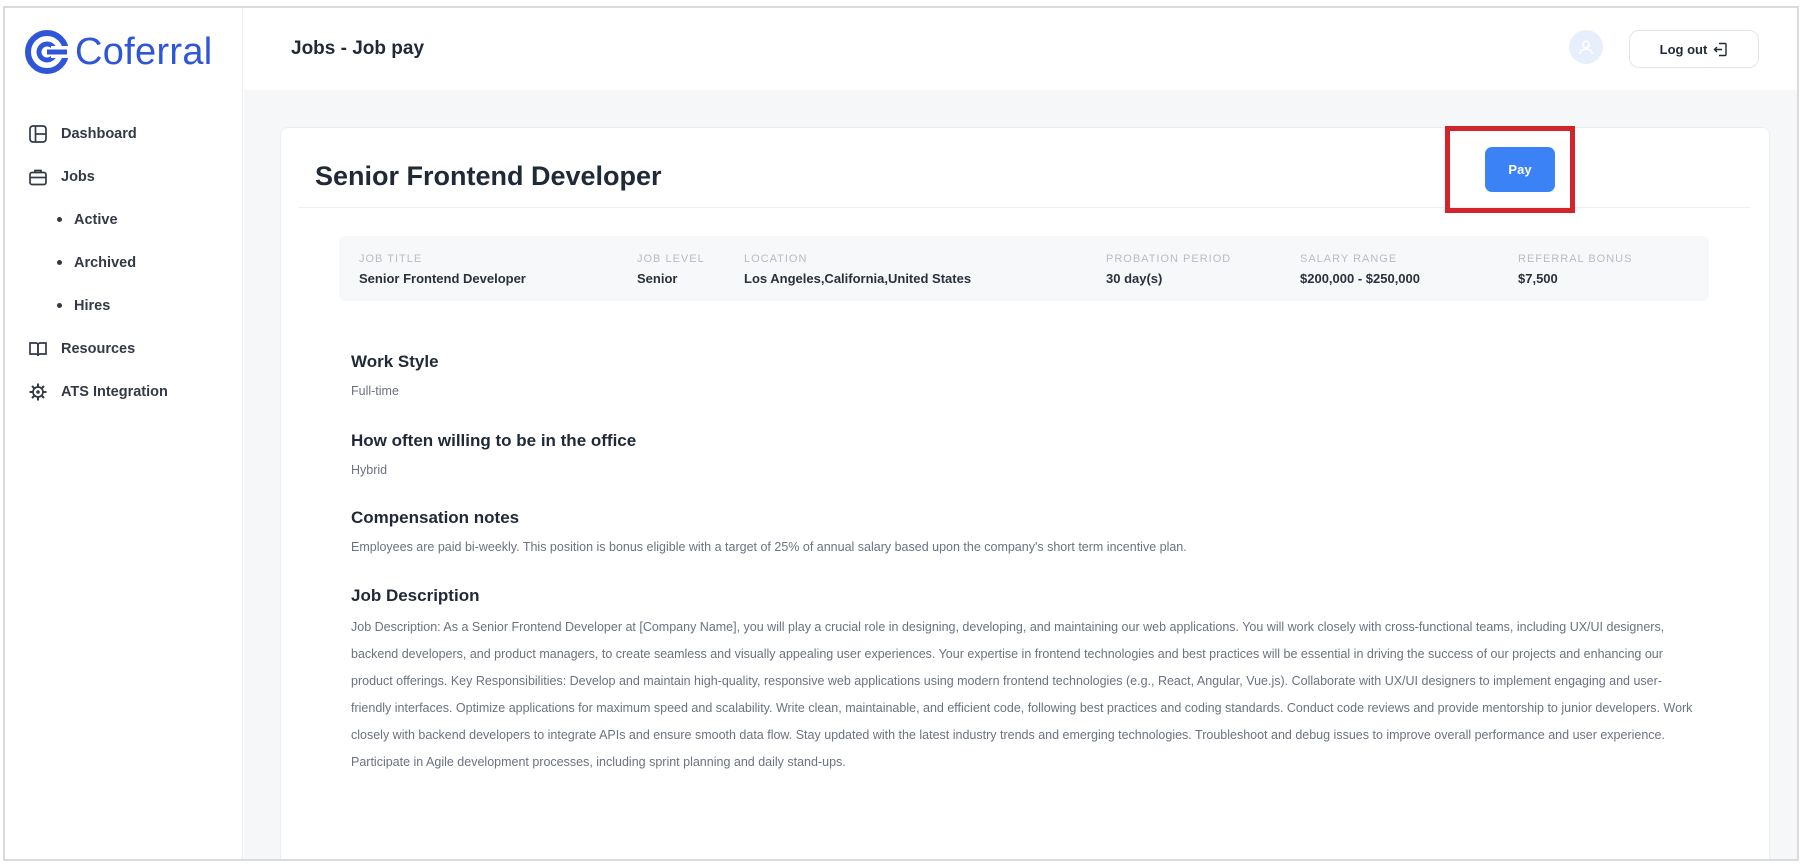 The height and width of the screenshot is (864, 1802). What do you see at coordinates (395, 361) in the screenshot?
I see `section-heading: Work Style` at bounding box center [395, 361].